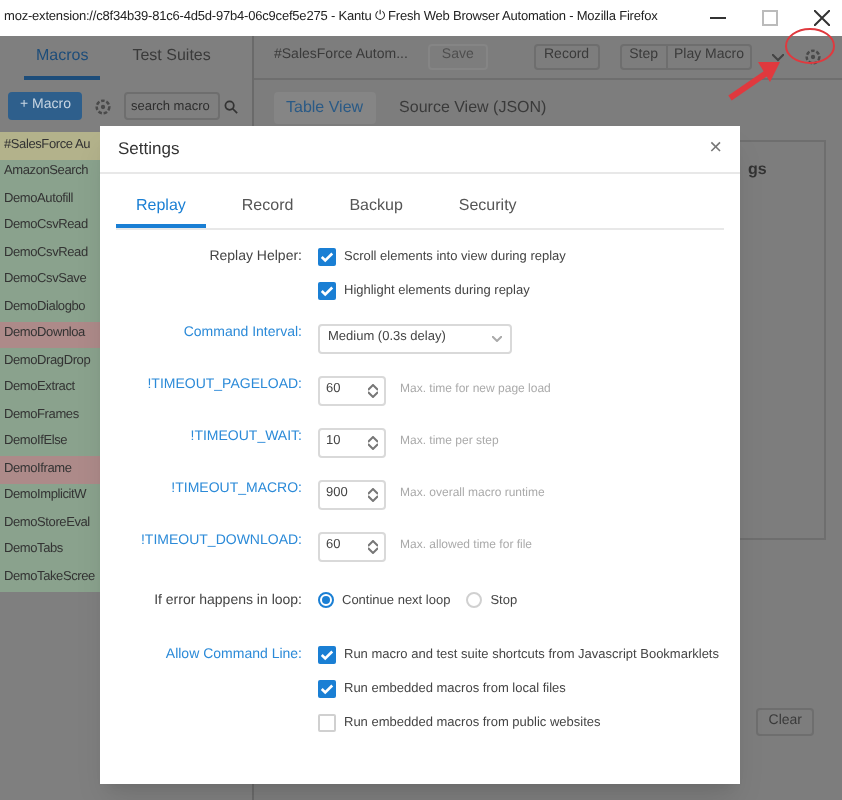 The height and width of the screenshot is (800, 842). I want to click on highlight-circle-icon, so click(810, 46).